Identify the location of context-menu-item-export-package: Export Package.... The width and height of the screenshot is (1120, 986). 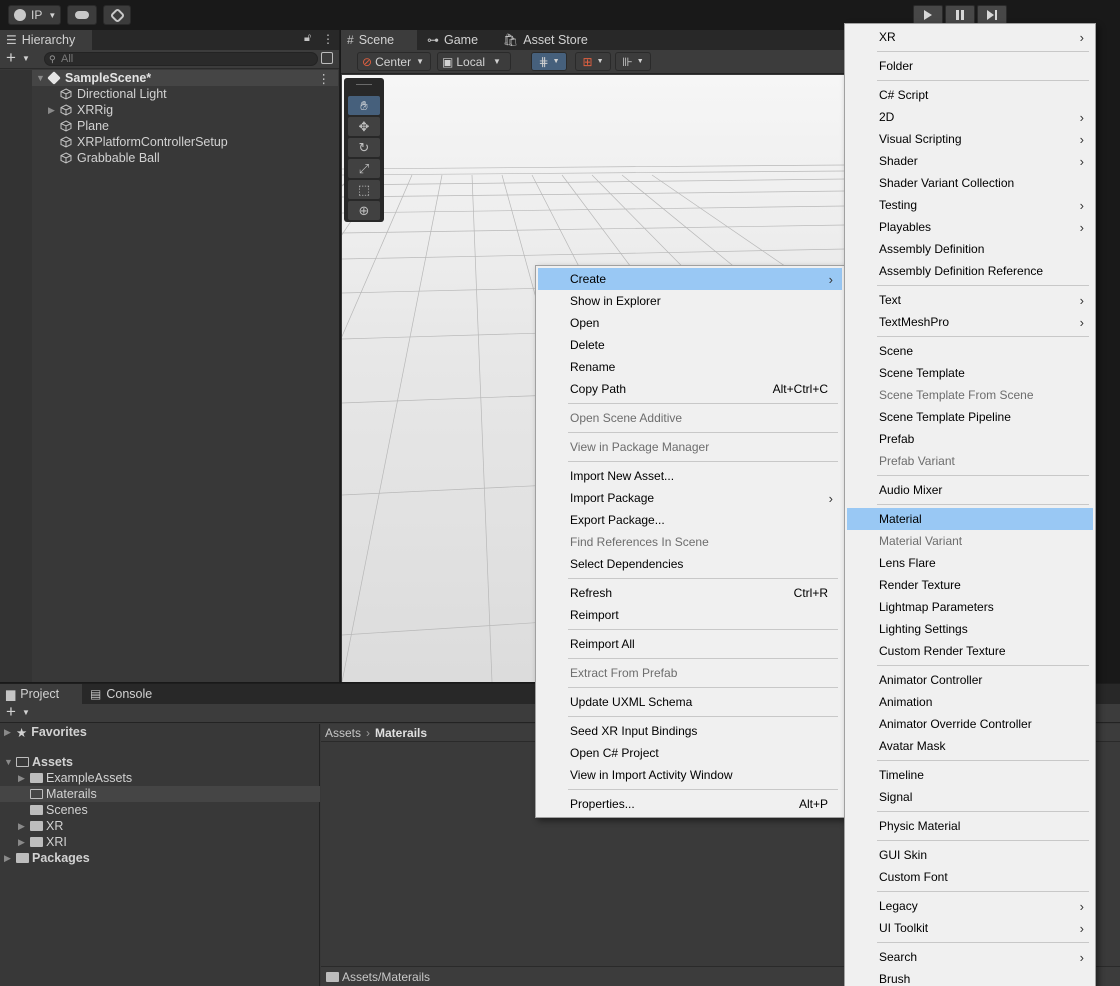
(690, 520).